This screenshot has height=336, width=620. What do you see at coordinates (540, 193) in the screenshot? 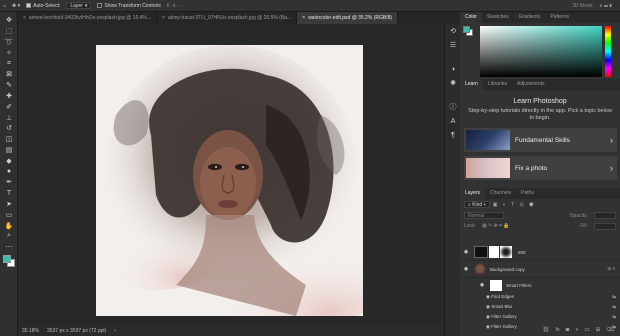
I see `layers-panel-tabs: Layers Channels Paths` at bounding box center [540, 193].